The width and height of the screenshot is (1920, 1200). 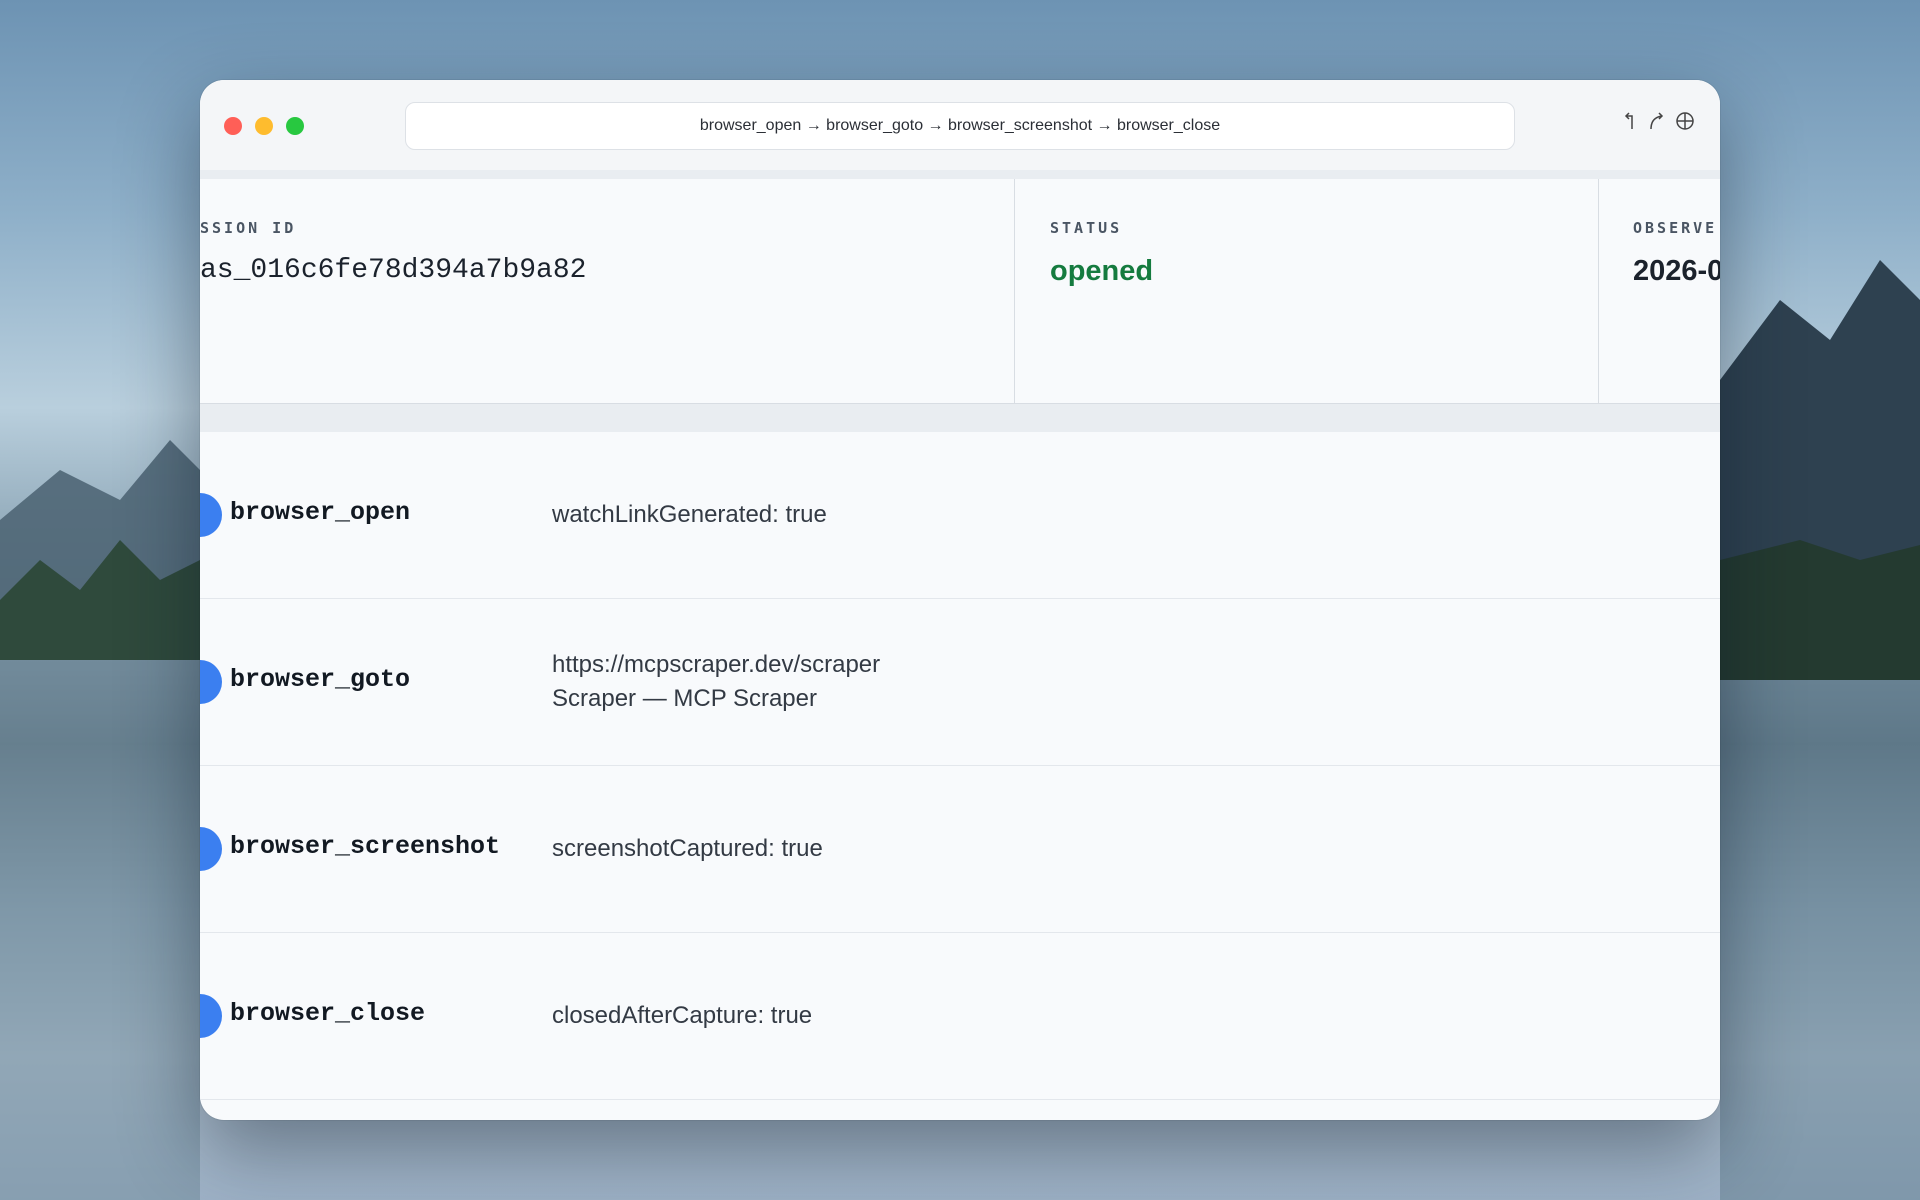 I want to click on step-name: browser_close, so click(x=328, y=1013).